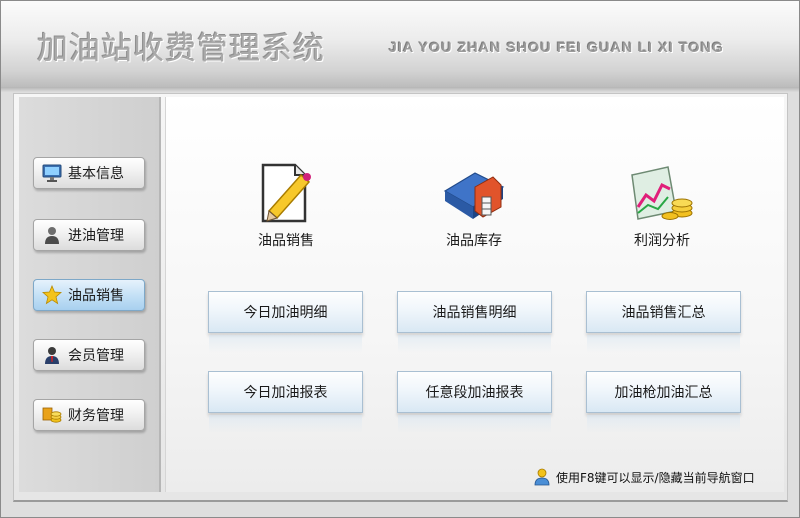 This screenshot has height=518, width=800. What do you see at coordinates (285, 322) in the screenshot?
I see `today-refuel-detail-button: 今日加油明细` at bounding box center [285, 322].